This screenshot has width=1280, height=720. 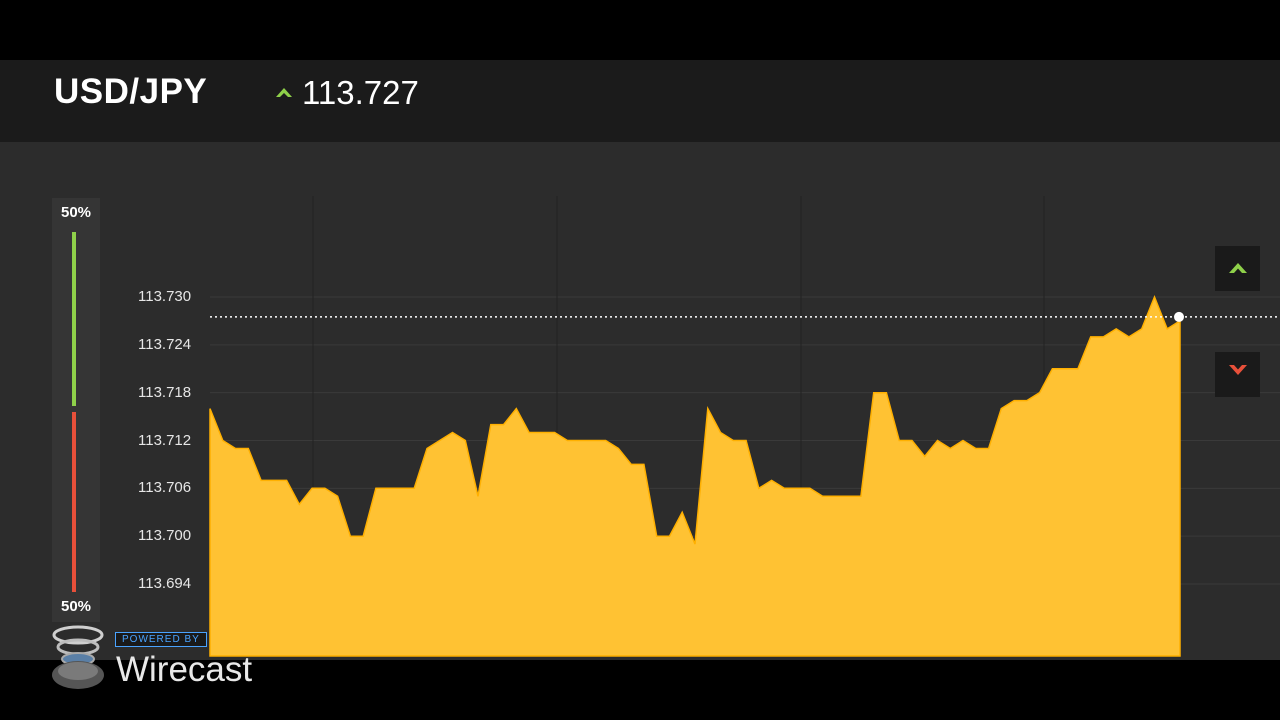 I want to click on wirecast-logo-icon, so click(x=79, y=662).